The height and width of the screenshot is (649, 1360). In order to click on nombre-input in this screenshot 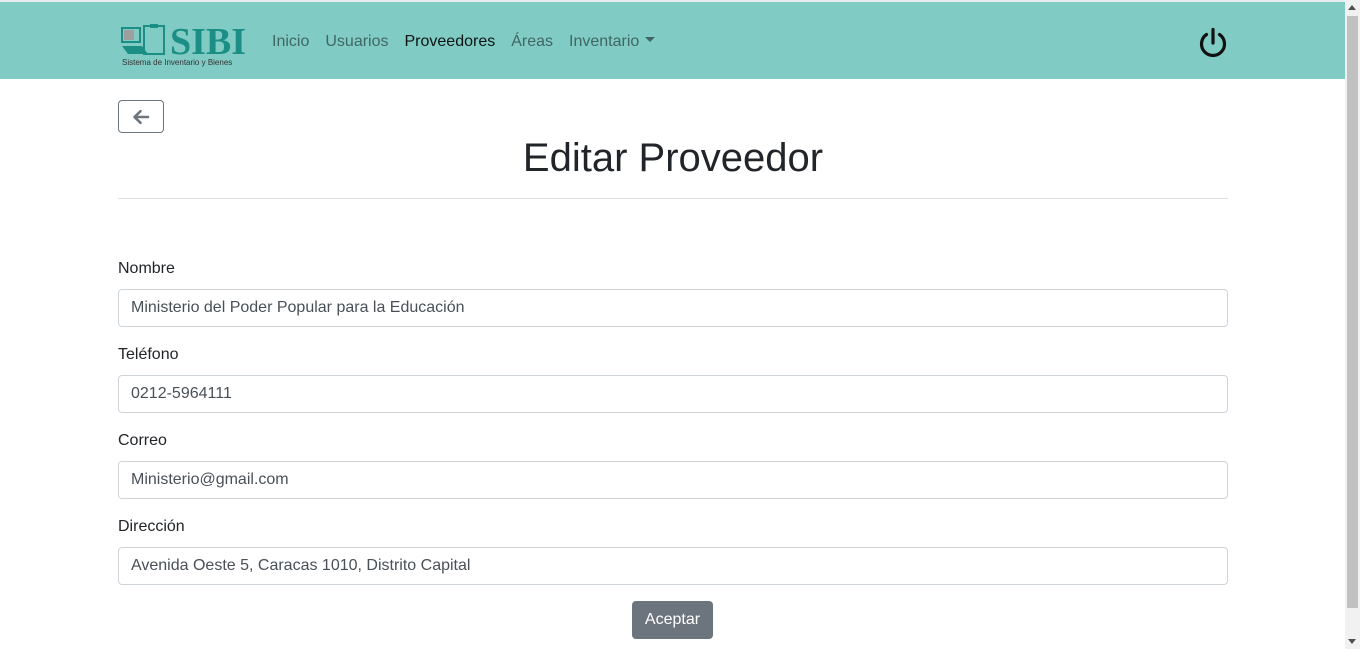, I will do `click(673, 308)`.